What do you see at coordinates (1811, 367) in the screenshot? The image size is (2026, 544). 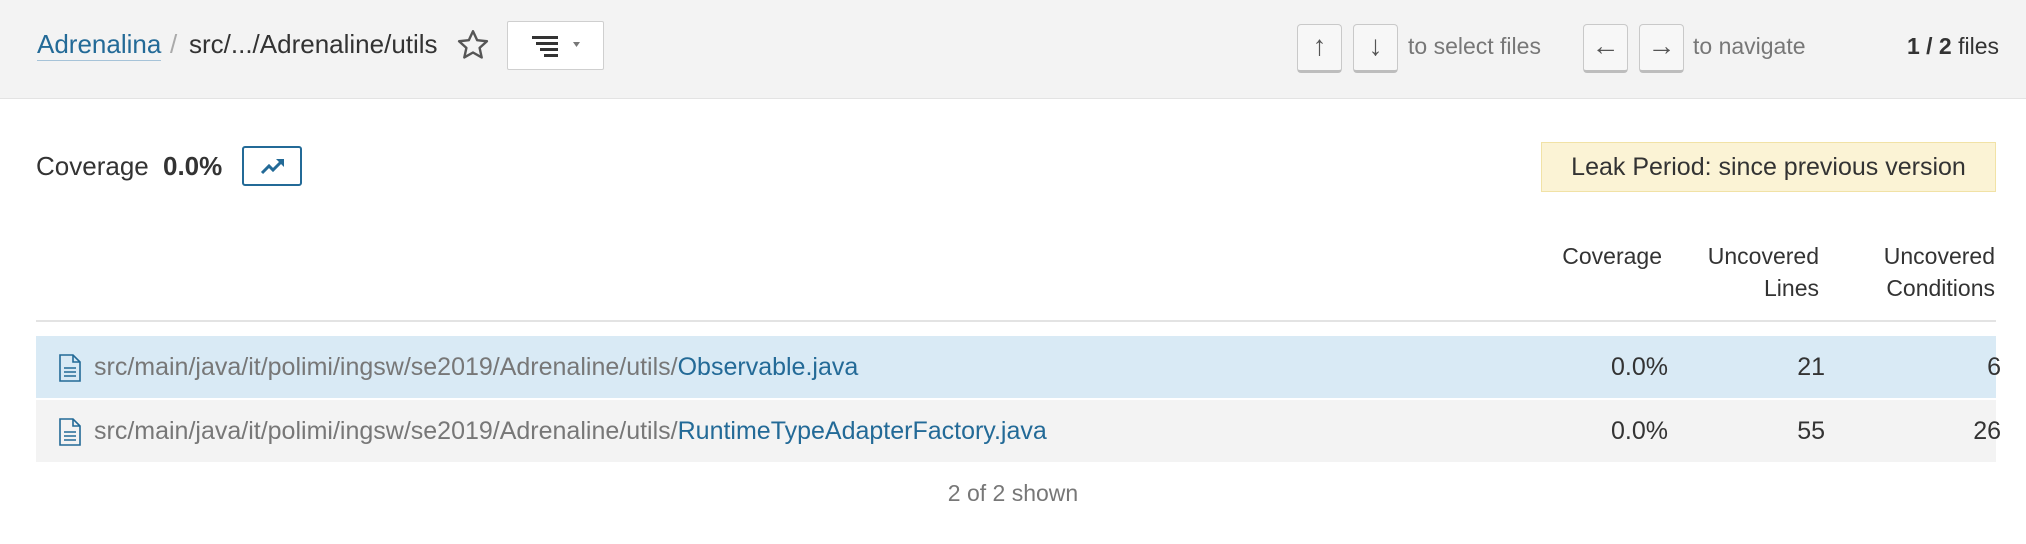 I see `cell-uncovered-lines: 21` at bounding box center [1811, 367].